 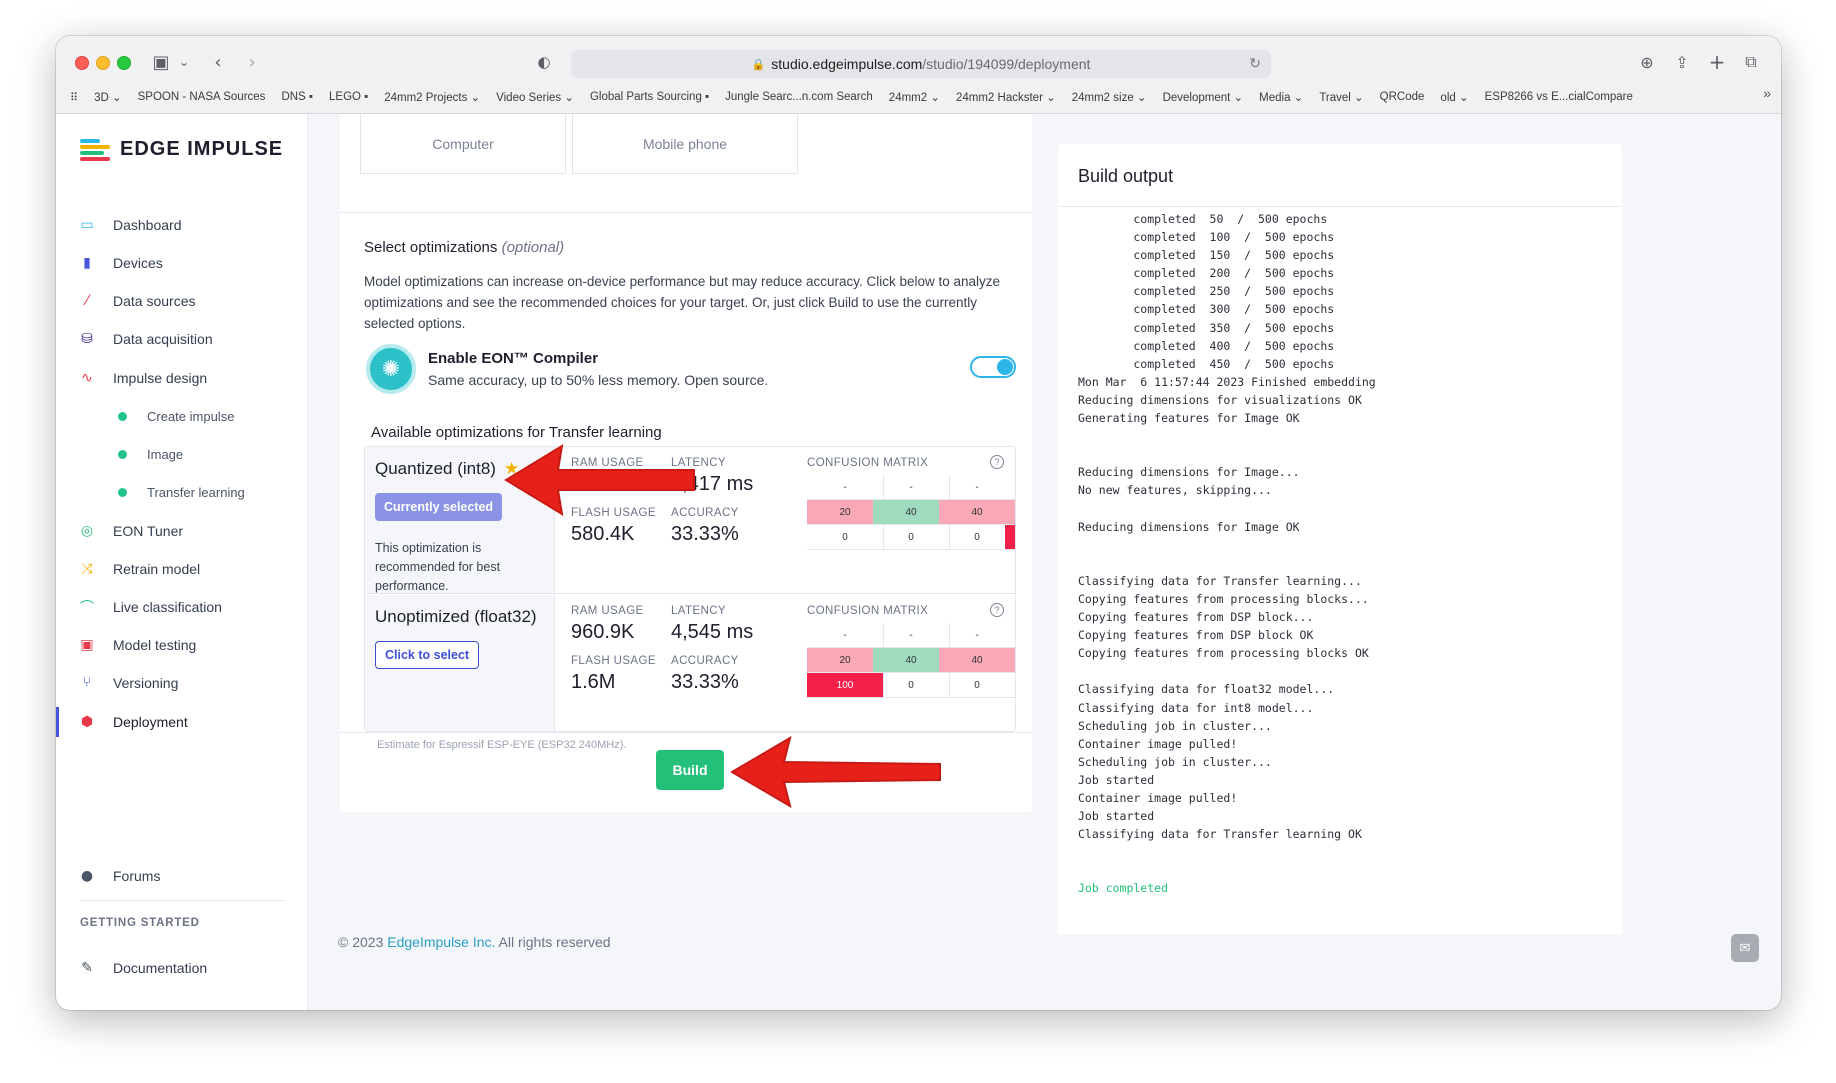 I want to click on target-option-computer: Computer, so click(x=463, y=144).